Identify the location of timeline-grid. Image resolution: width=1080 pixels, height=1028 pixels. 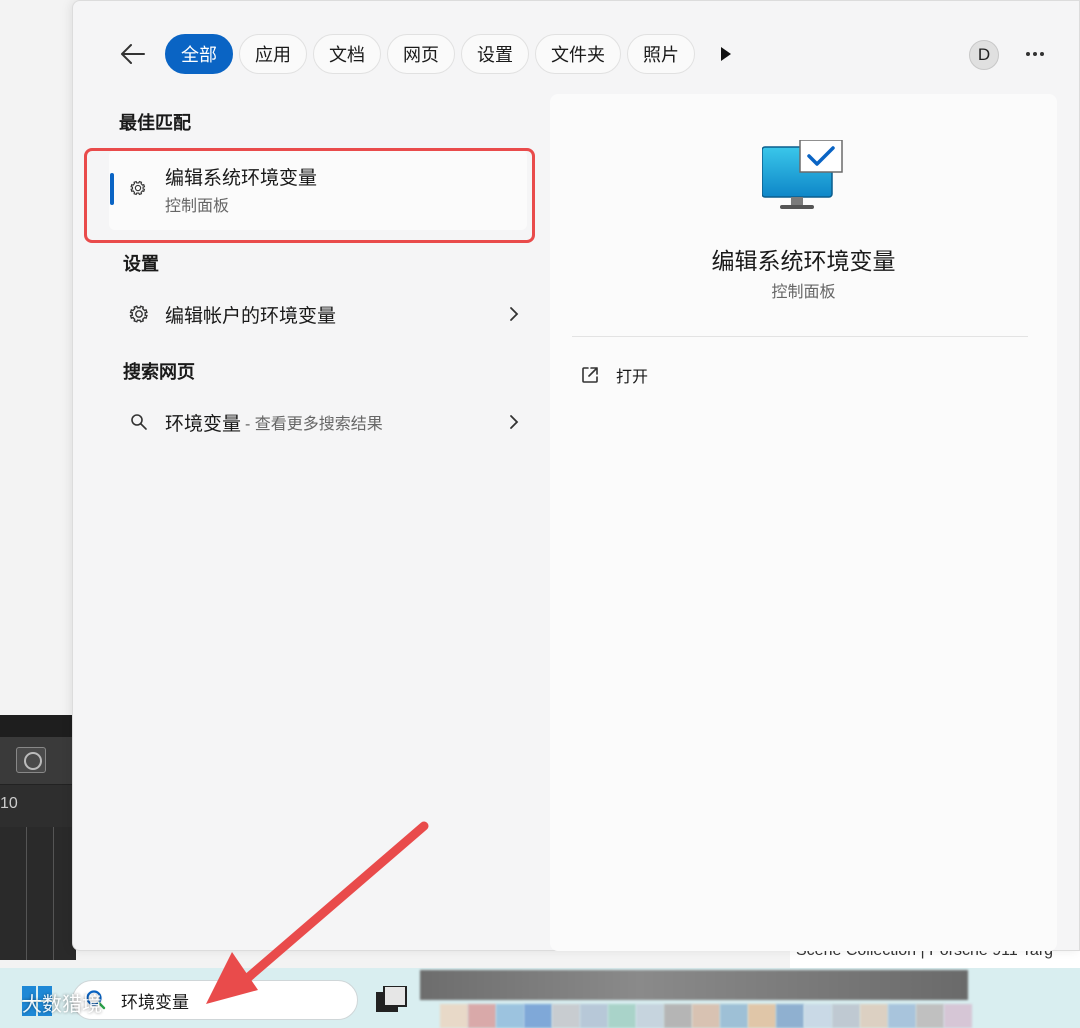
(38, 893).